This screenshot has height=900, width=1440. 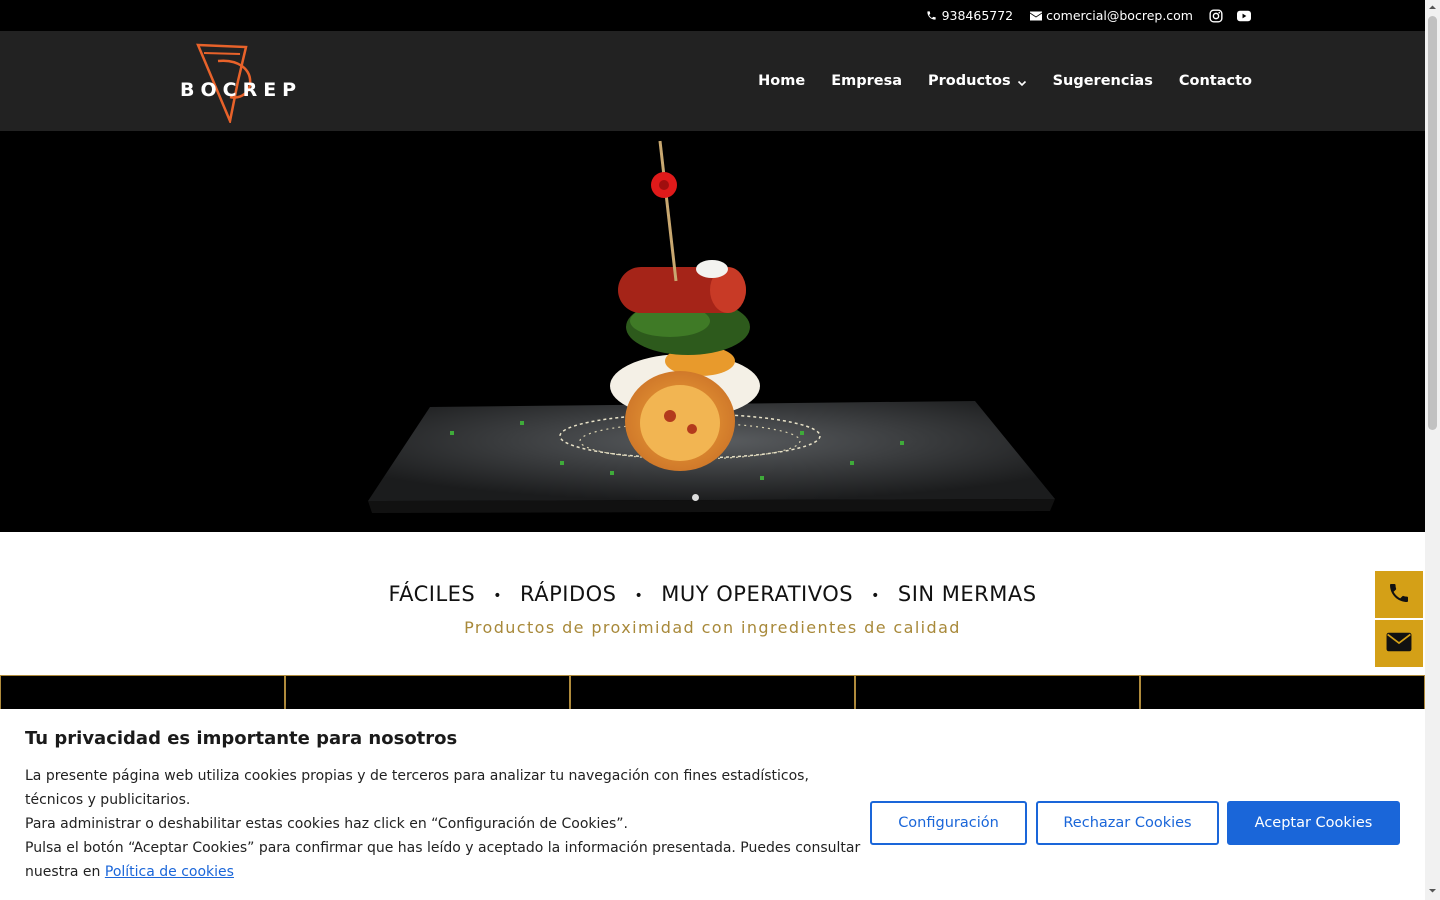 I want to click on float-phone-button, so click(x=1399, y=594).